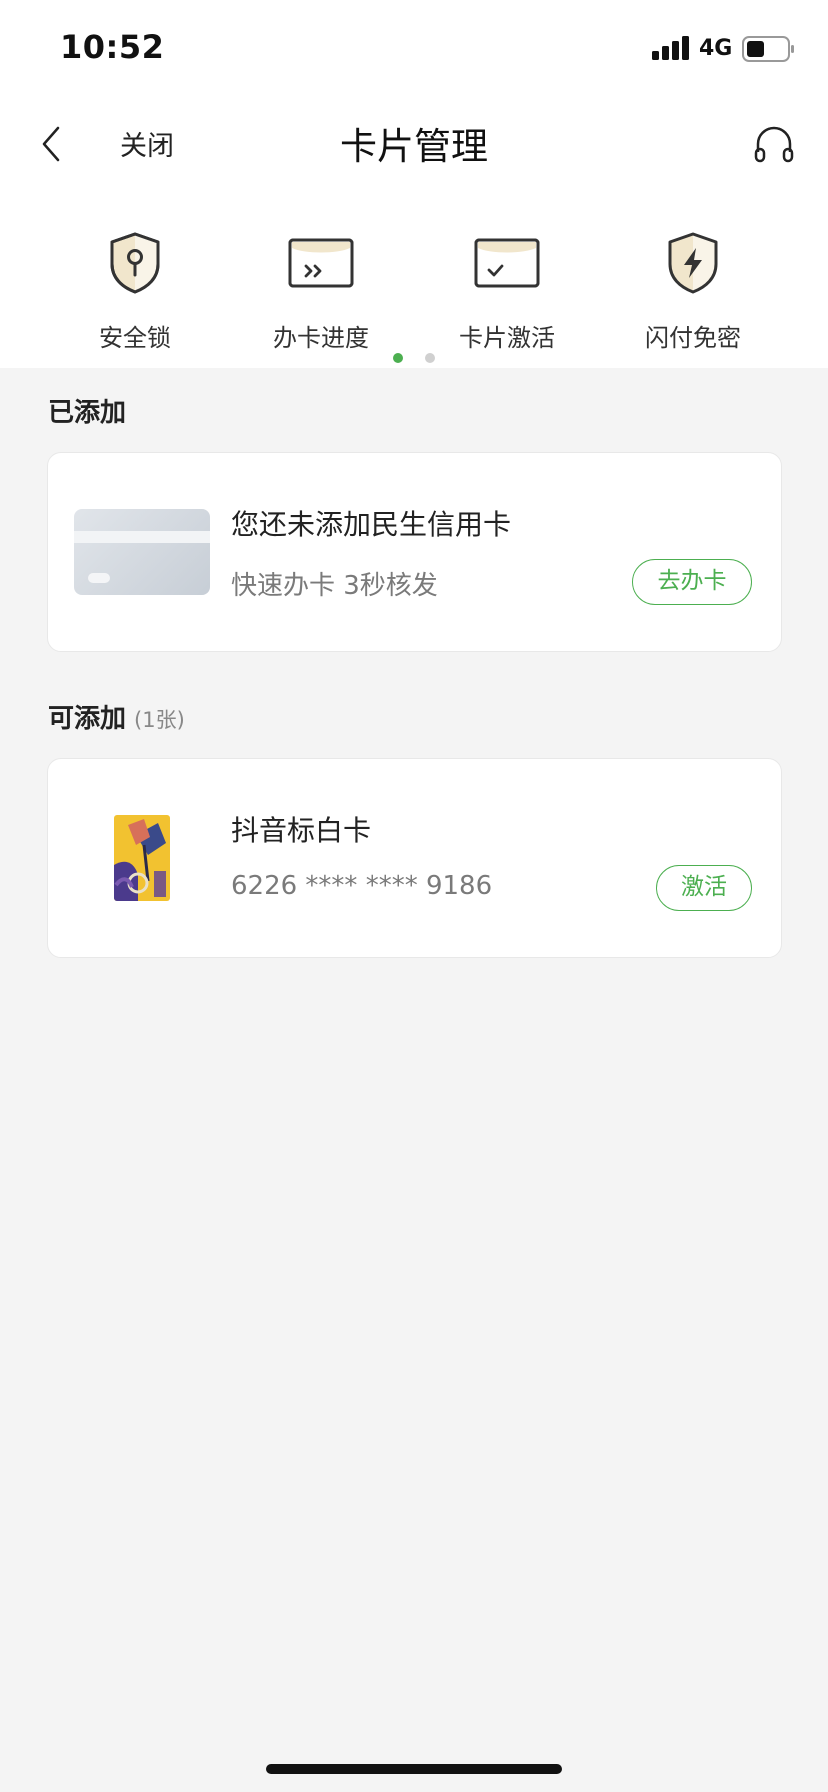 This screenshot has height=1792, width=828. I want to click on network-type: 4G, so click(716, 48).